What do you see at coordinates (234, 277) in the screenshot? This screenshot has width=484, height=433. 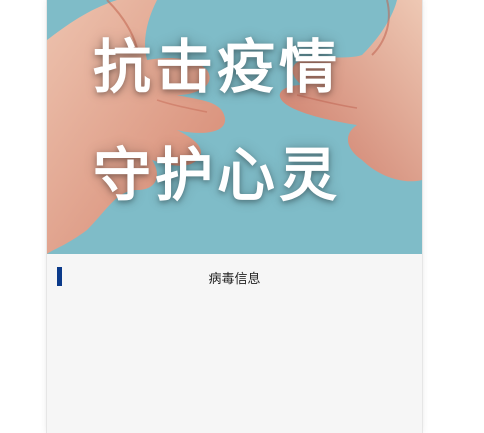 I see `section-title: 病毒信息` at bounding box center [234, 277].